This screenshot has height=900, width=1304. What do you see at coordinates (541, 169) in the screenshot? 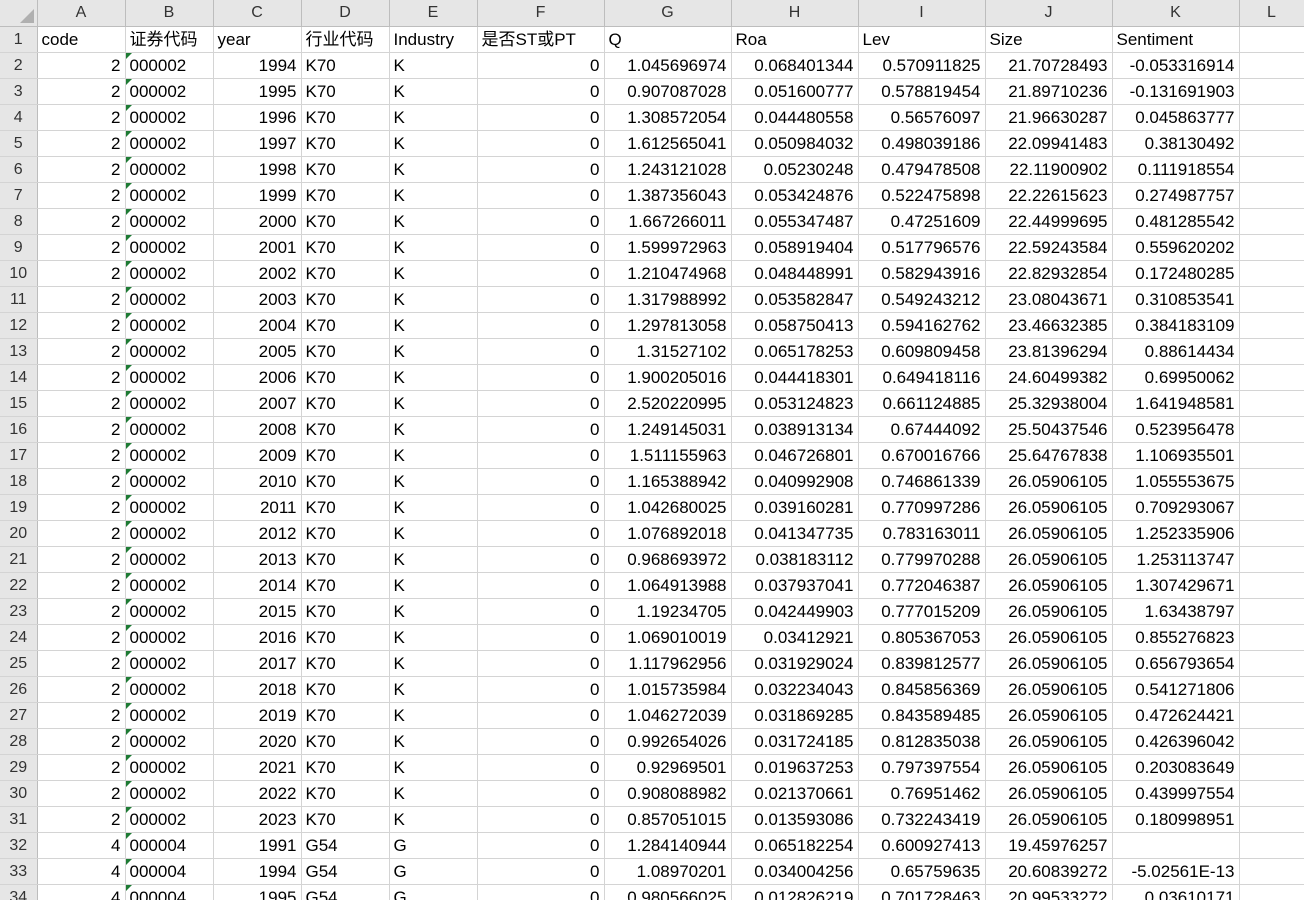
I see `cell-f6: 0` at bounding box center [541, 169].